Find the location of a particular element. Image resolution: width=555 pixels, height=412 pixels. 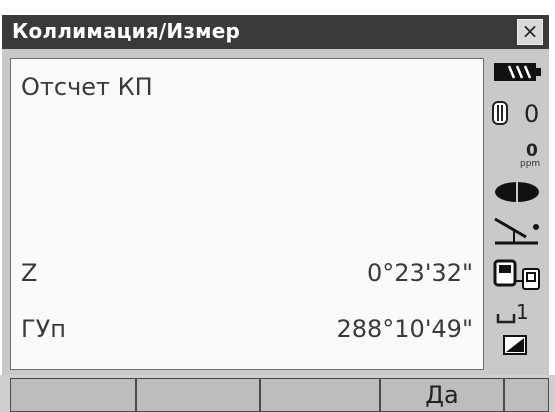

softkey-bar: Да is located at coordinates (277, 393).